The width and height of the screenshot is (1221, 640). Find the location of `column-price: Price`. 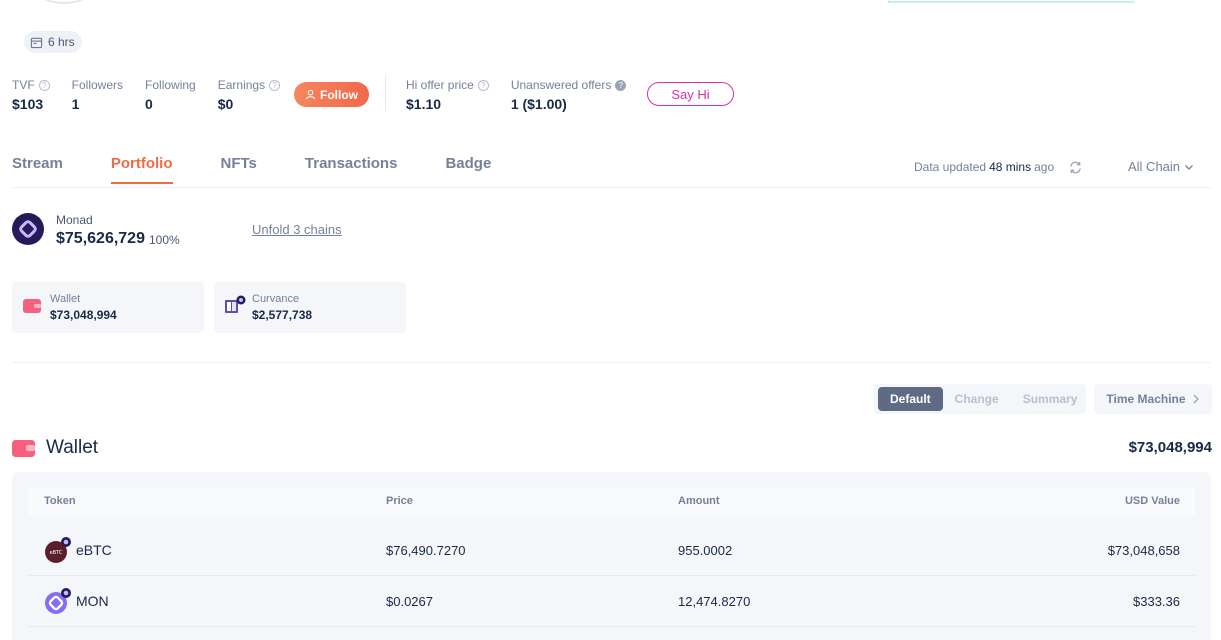

column-price: Price is located at coordinates (399, 501).